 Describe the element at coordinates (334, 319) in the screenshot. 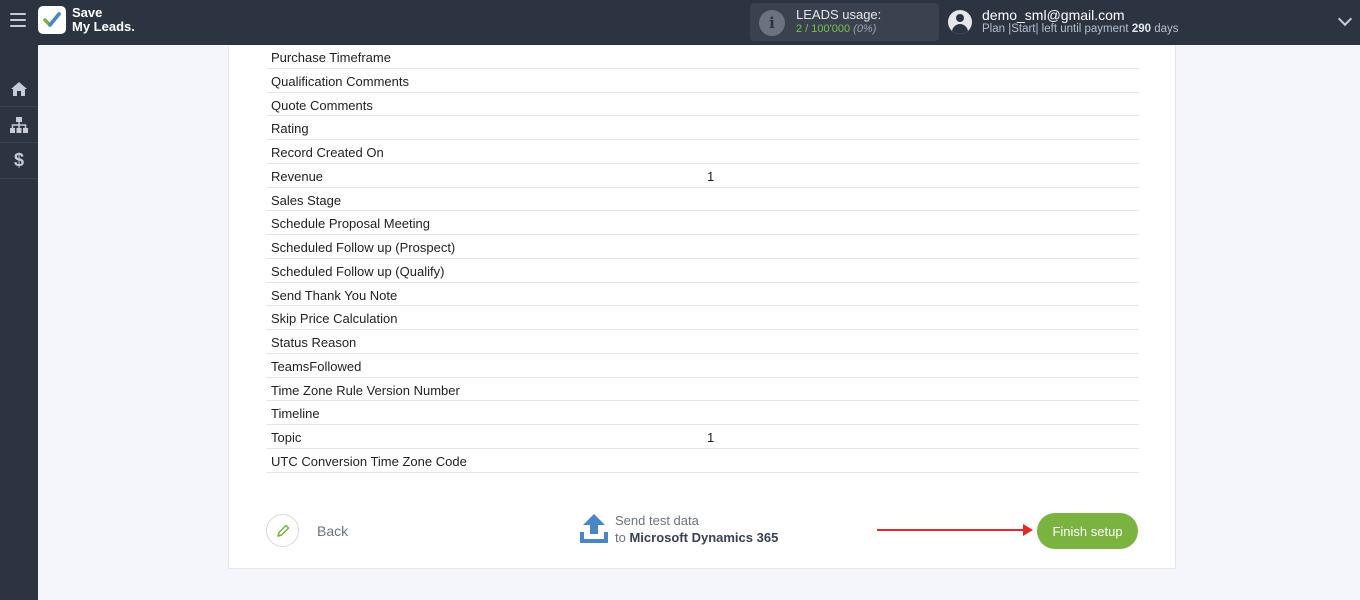

I see `field-label: Skip Price Calculation` at that location.